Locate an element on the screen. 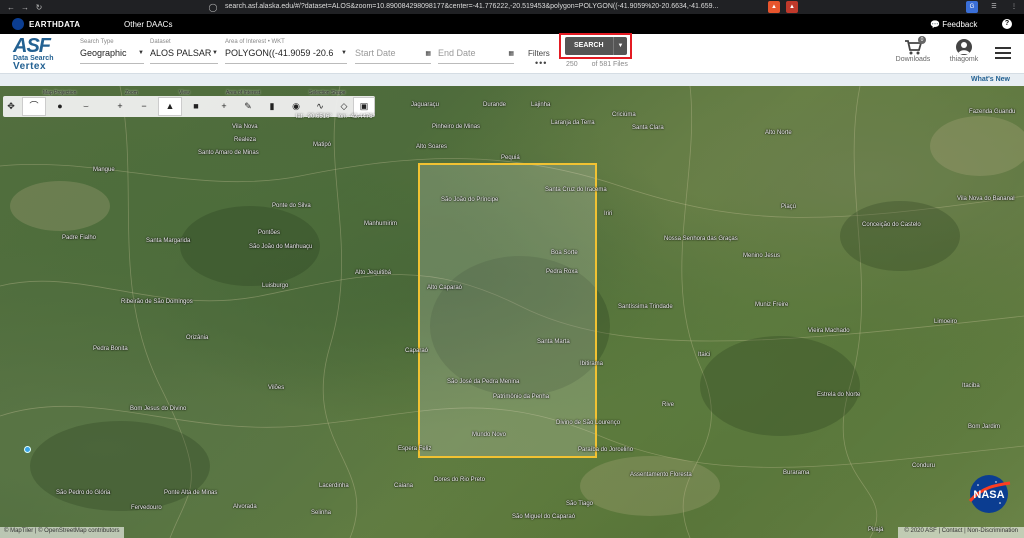 The width and height of the screenshot is (1024, 538). brave-rewards-icon: ▲ is located at coordinates (792, 7).